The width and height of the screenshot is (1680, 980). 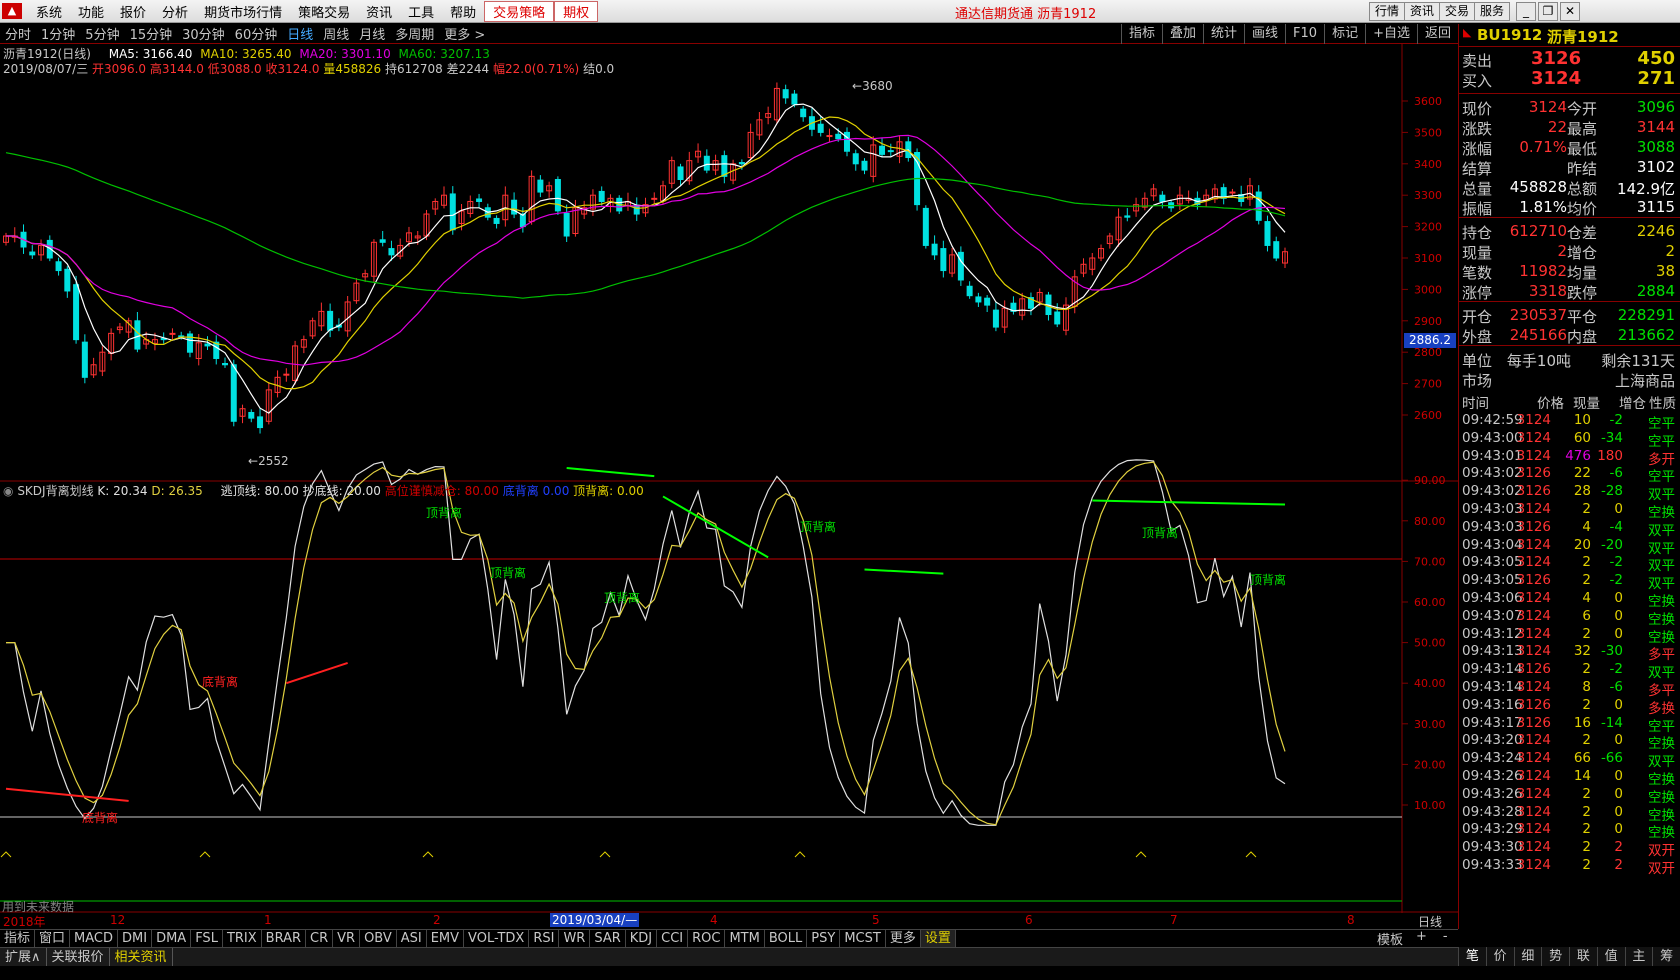 I want to click on indicator-tab: BRAR, so click(x=284, y=938).